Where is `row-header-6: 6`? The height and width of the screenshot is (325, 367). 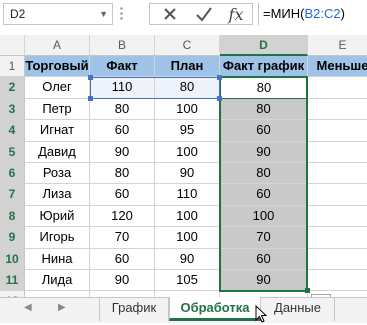 row-header-6: 6 is located at coordinates (12, 174).